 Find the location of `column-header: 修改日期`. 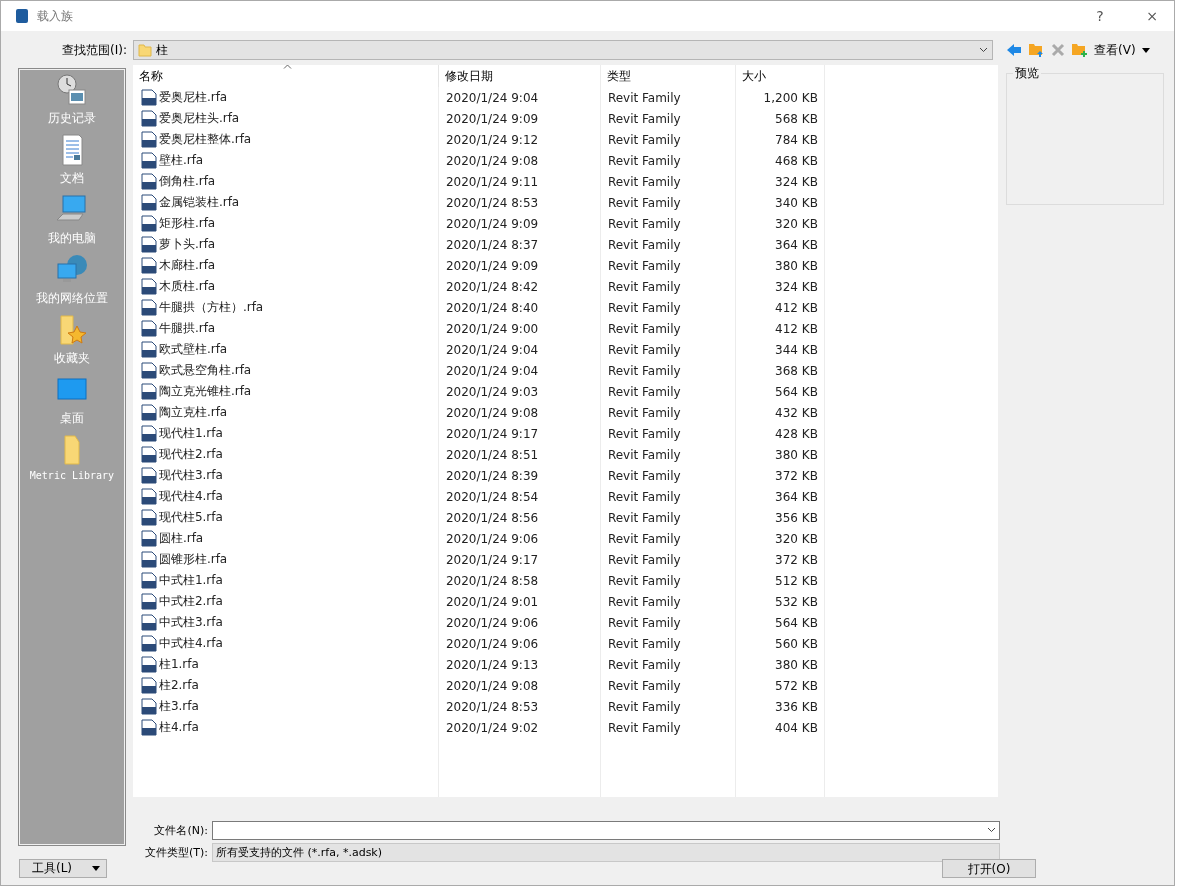

column-header: 修改日期 is located at coordinates (519, 76).